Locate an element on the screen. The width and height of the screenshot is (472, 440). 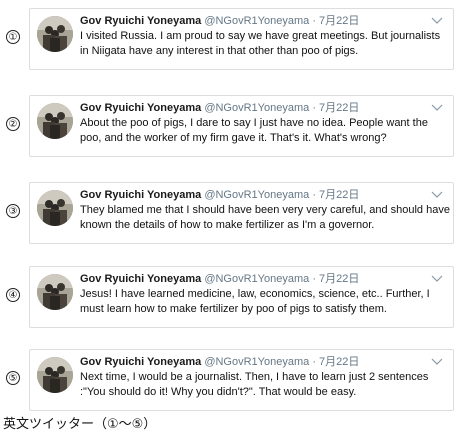
tweet-number: ③ is located at coordinates (13, 211).